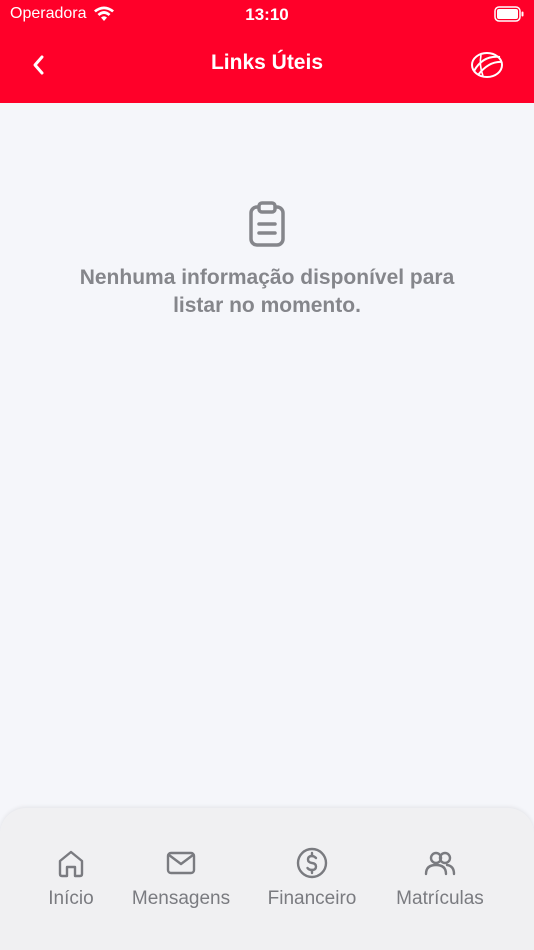 This screenshot has width=534, height=950. Describe the element at coordinates (440, 863) in the screenshot. I see `users-icon` at that location.